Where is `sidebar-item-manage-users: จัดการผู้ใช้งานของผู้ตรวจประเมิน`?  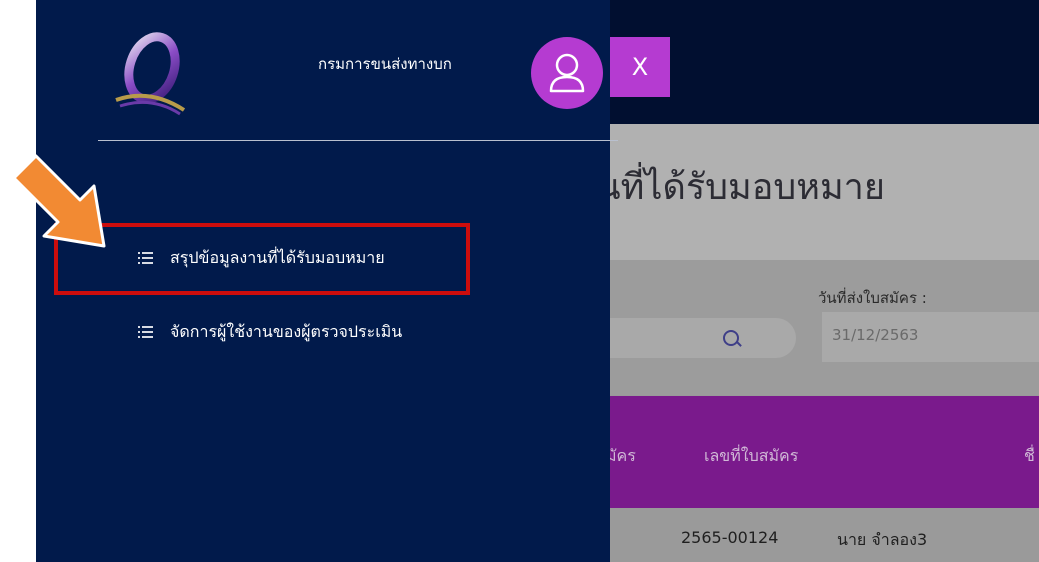 sidebar-item-manage-users: จัดการผู้ใช้งานของผู้ตรวจประเมิน is located at coordinates (270, 332).